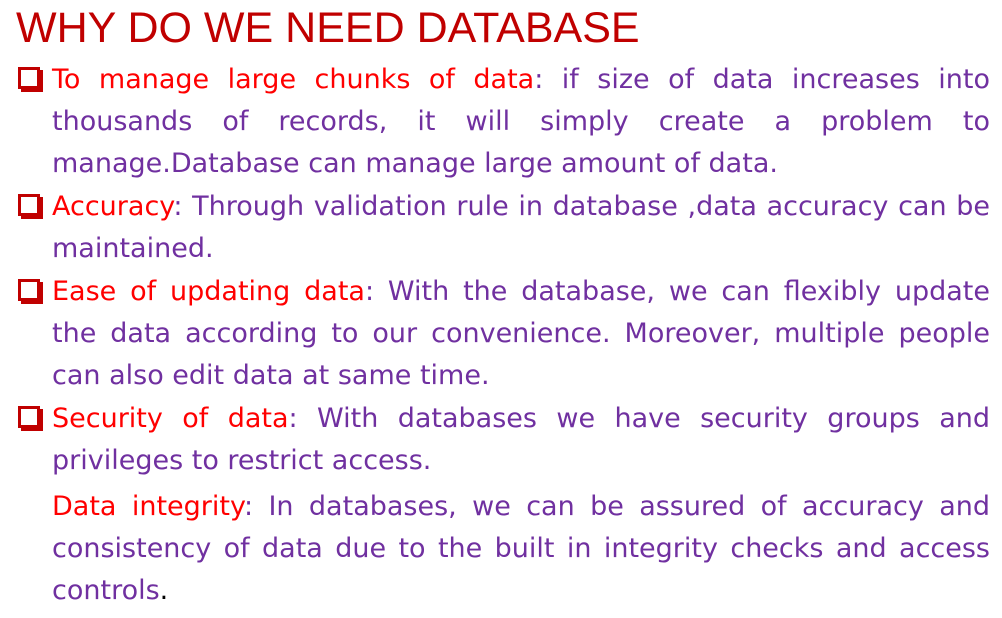 This screenshot has height=618, width=1002. Describe the element at coordinates (170, 418) in the screenshot. I see `item-term: Security of data` at that location.